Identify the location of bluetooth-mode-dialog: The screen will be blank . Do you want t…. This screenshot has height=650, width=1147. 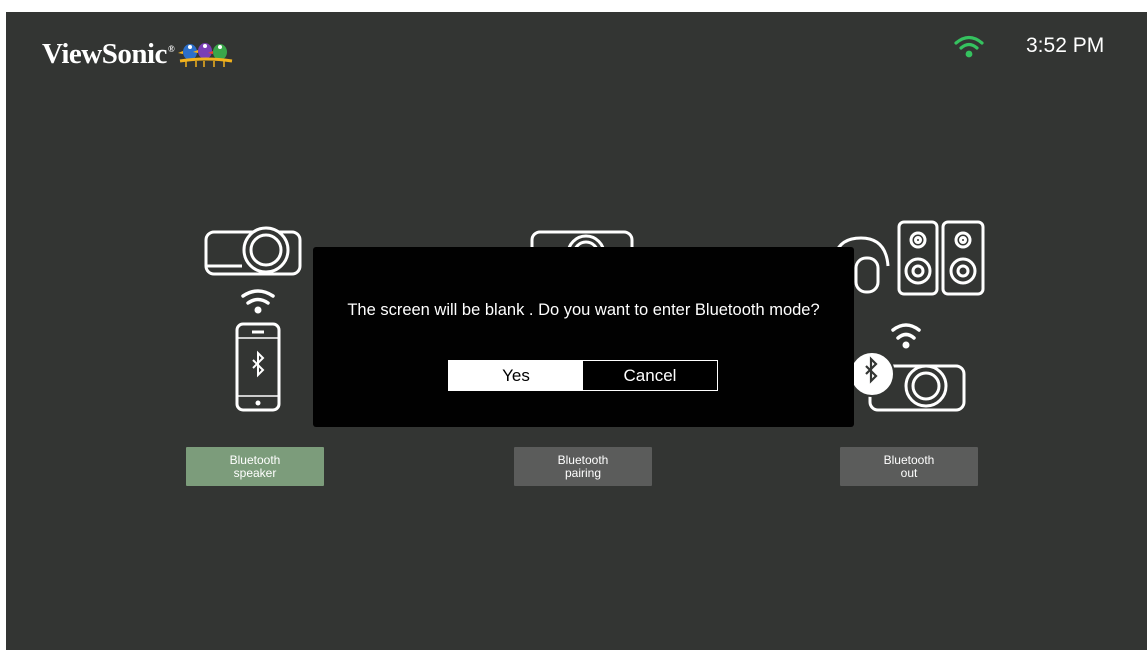
(583, 337).